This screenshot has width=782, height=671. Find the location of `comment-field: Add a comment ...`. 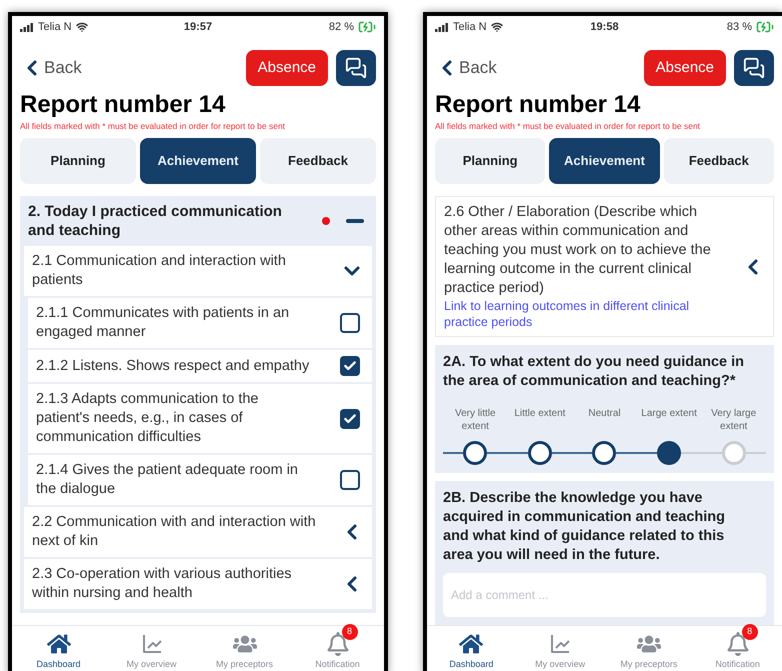

comment-field: Add a comment ... is located at coordinates (604, 595).